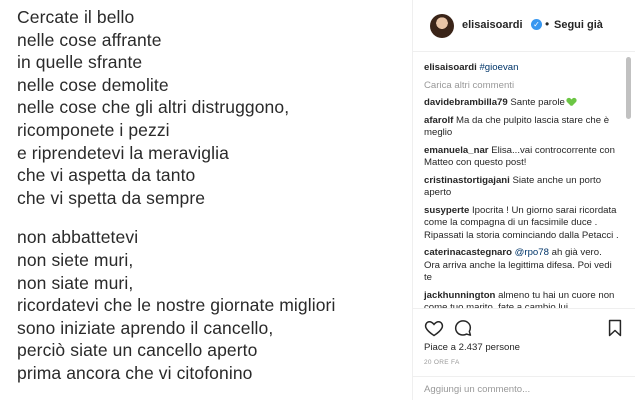 Image resolution: width=635 pixels, height=400 pixels. What do you see at coordinates (524, 26) in the screenshot?
I see `post-header: elisaisoardi ✓ • Segui già` at bounding box center [524, 26].